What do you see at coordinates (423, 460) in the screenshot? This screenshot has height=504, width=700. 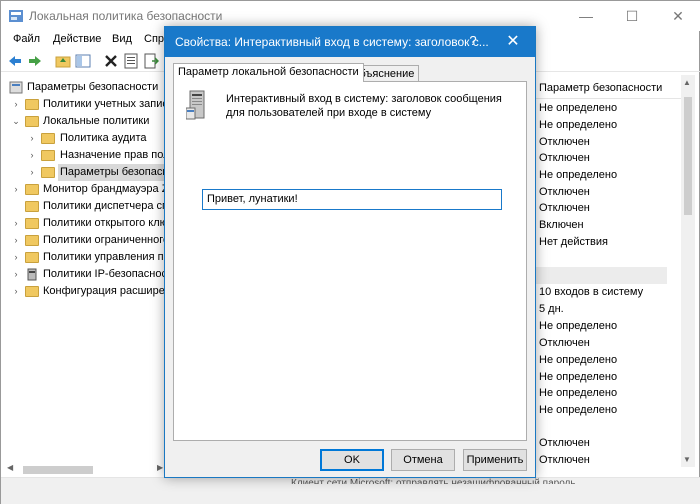 I see `cancel-button: Отмена` at bounding box center [423, 460].